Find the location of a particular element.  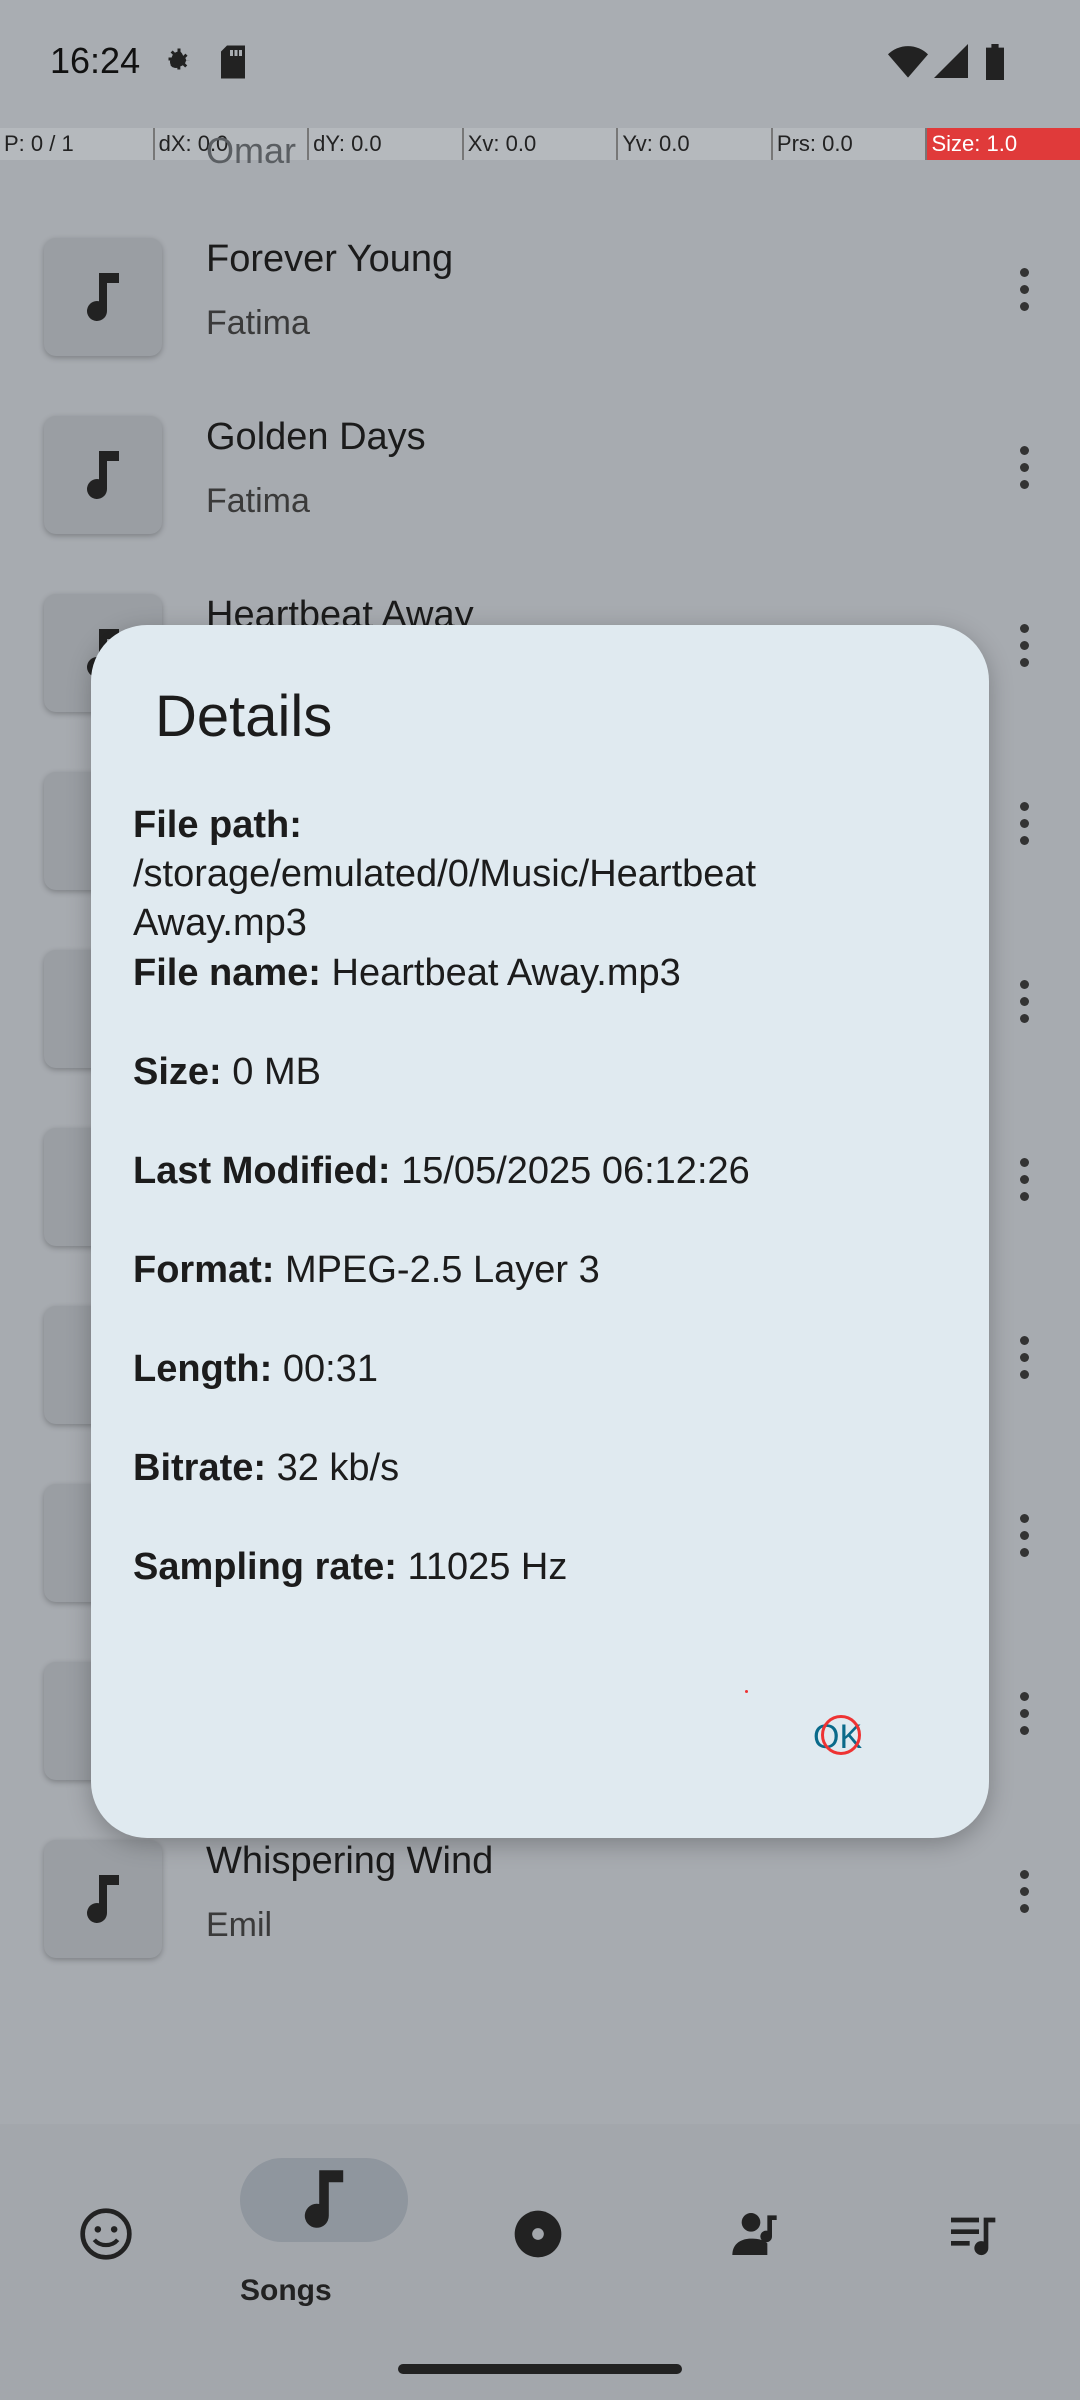

touch-trace-dot is located at coordinates (746, 1691).